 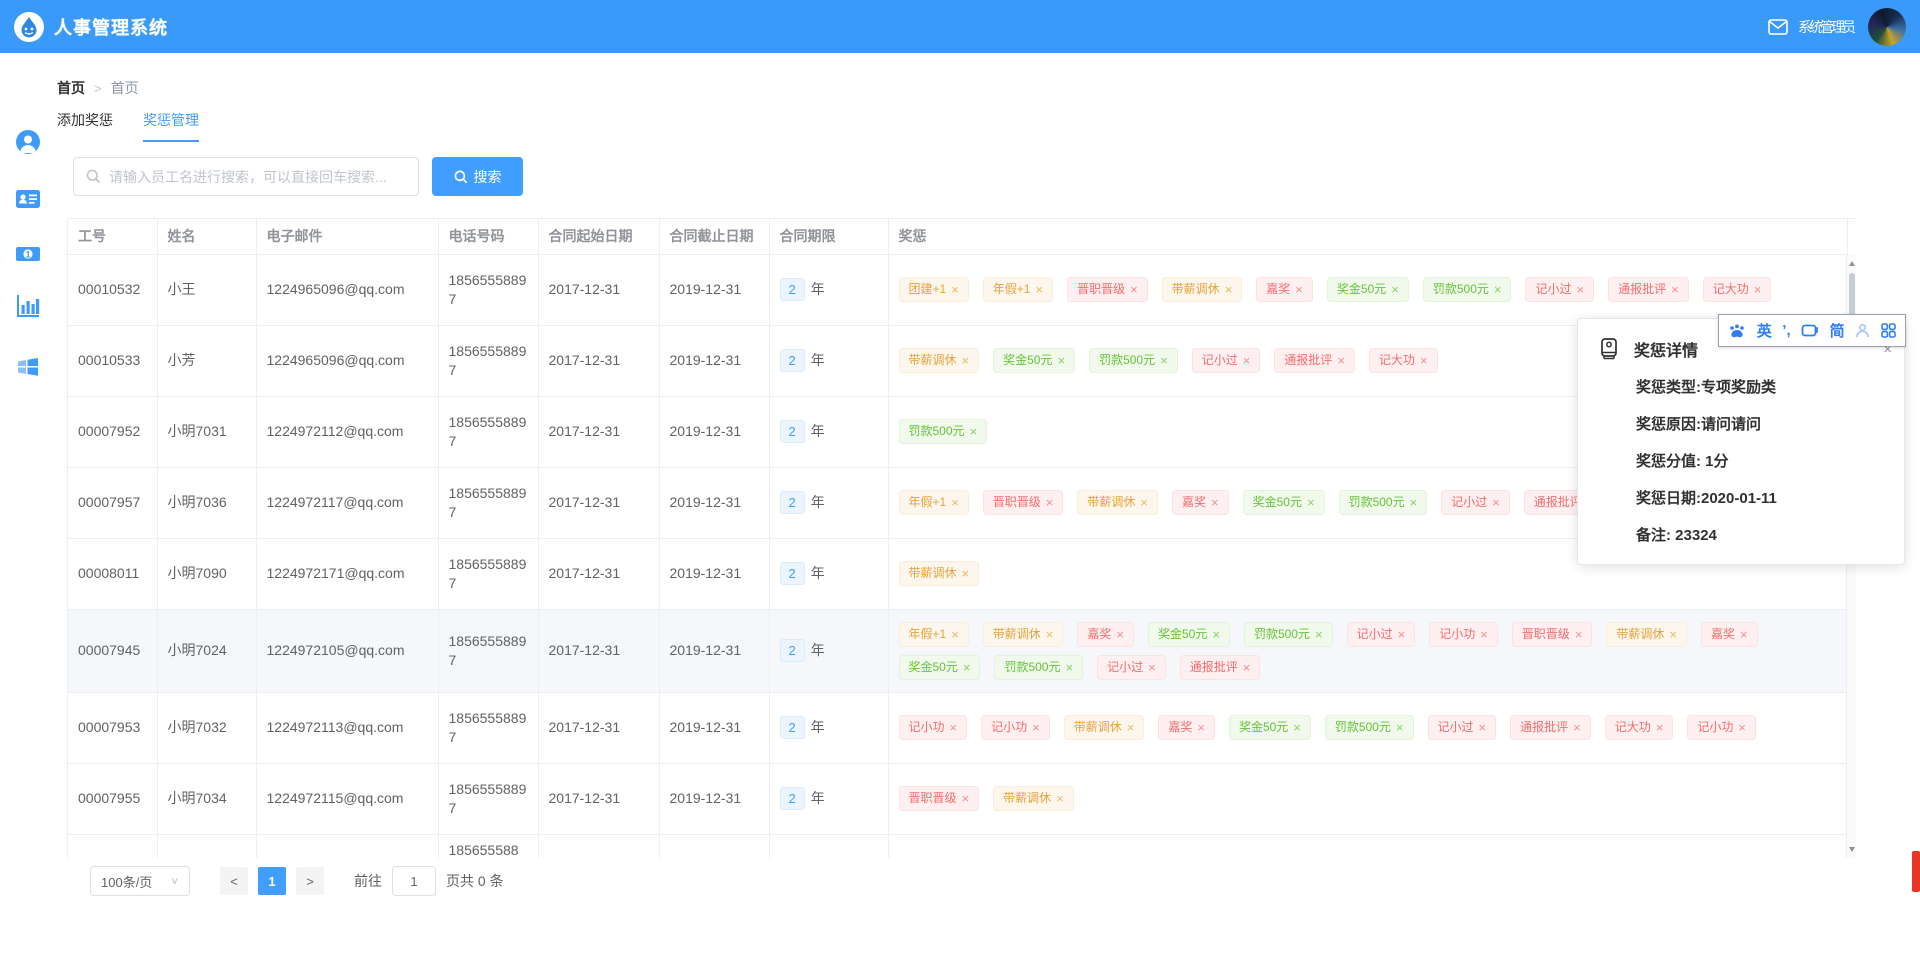 I want to click on next-page-button: >, so click(x=310, y=881).